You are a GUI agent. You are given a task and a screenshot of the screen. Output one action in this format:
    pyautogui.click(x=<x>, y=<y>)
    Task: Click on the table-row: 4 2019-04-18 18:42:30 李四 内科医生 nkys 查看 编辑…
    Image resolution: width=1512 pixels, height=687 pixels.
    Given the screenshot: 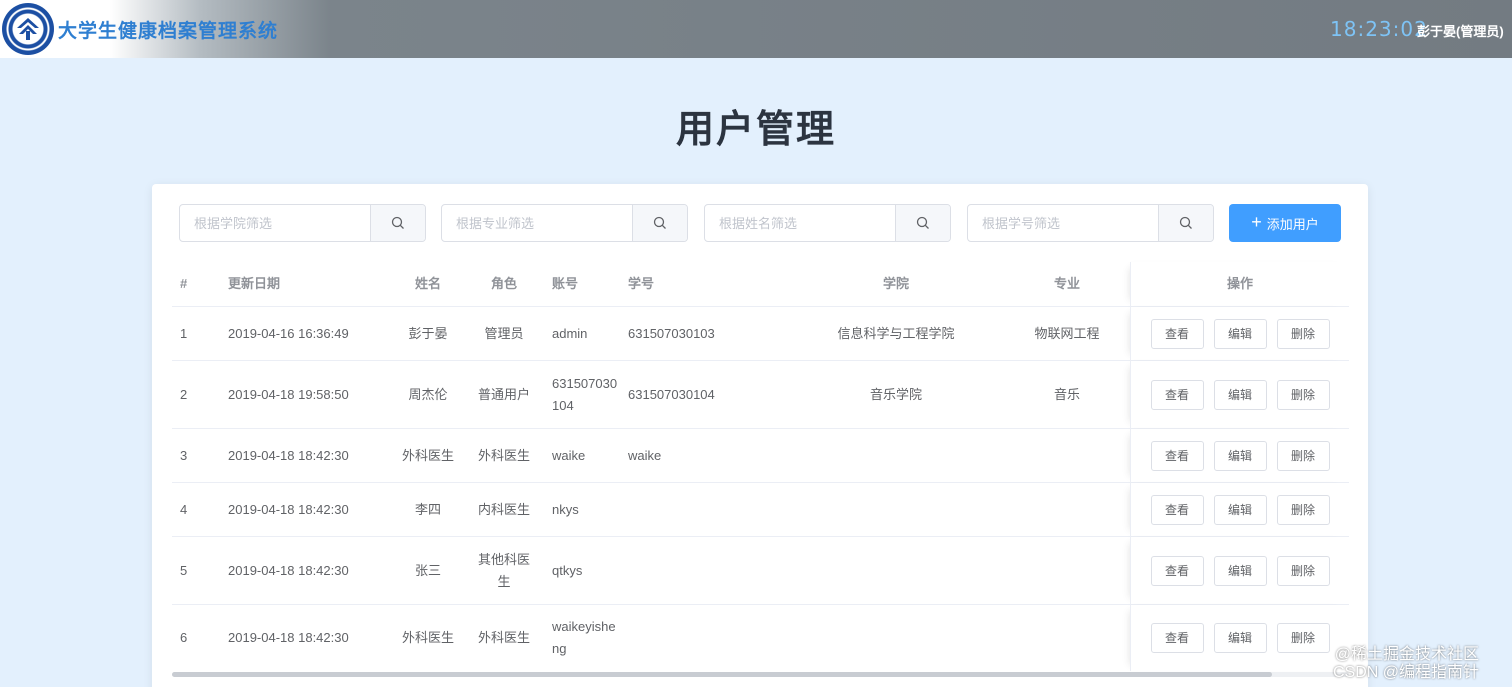 What is the action you would take?
    pyautogui.click(x=760, y=510)
    